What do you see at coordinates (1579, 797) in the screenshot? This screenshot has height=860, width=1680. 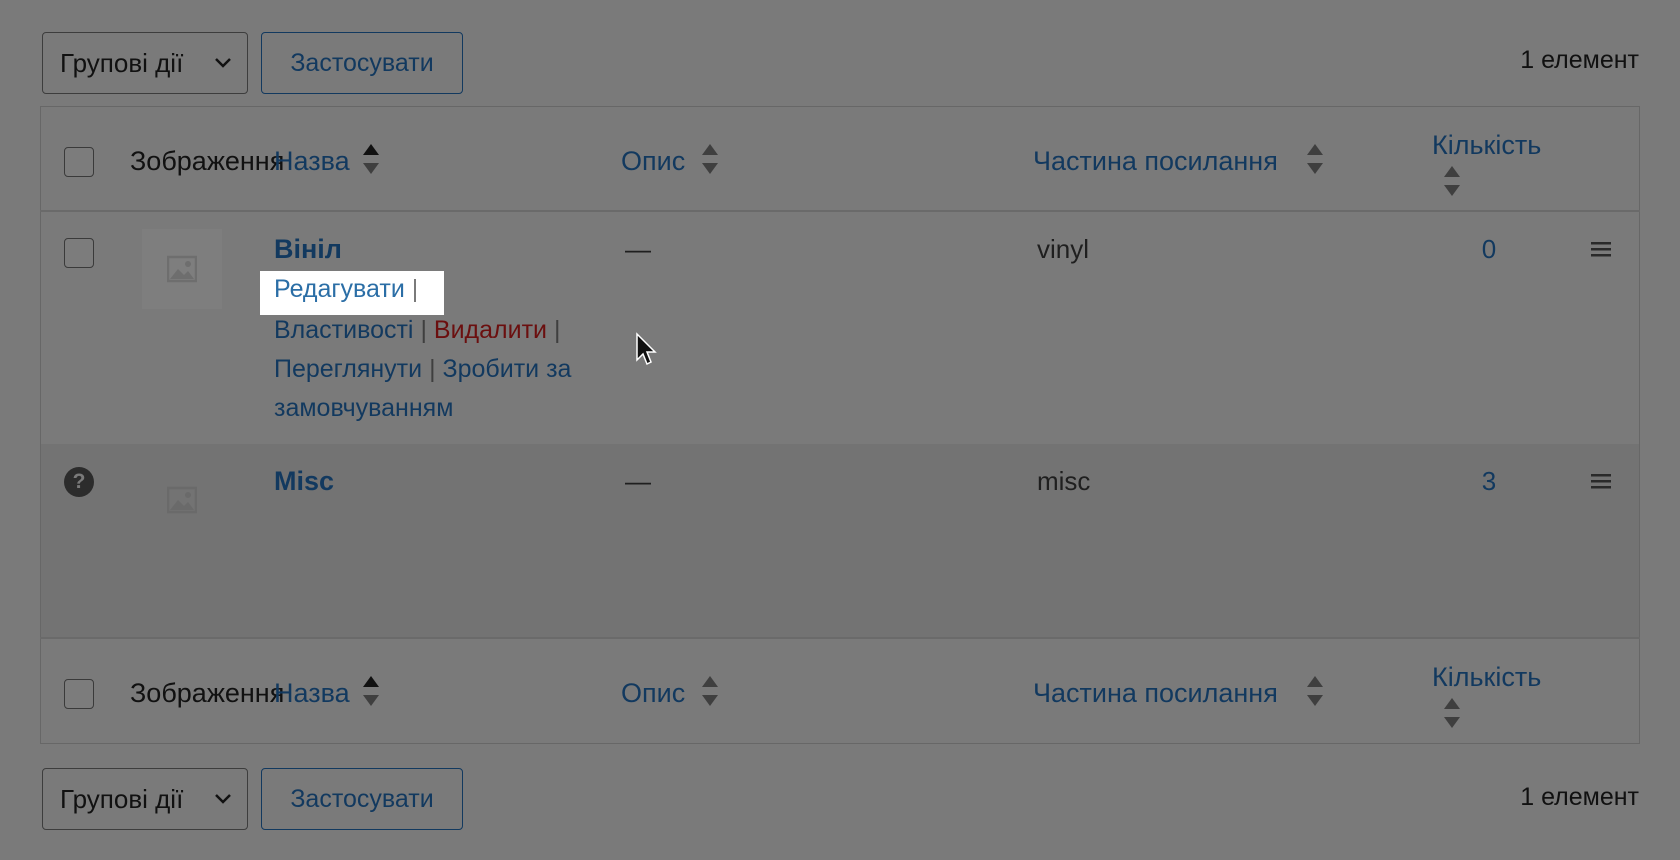 I see `items-count-bottom: 1 елемент` at bounding box center [1579, 797].